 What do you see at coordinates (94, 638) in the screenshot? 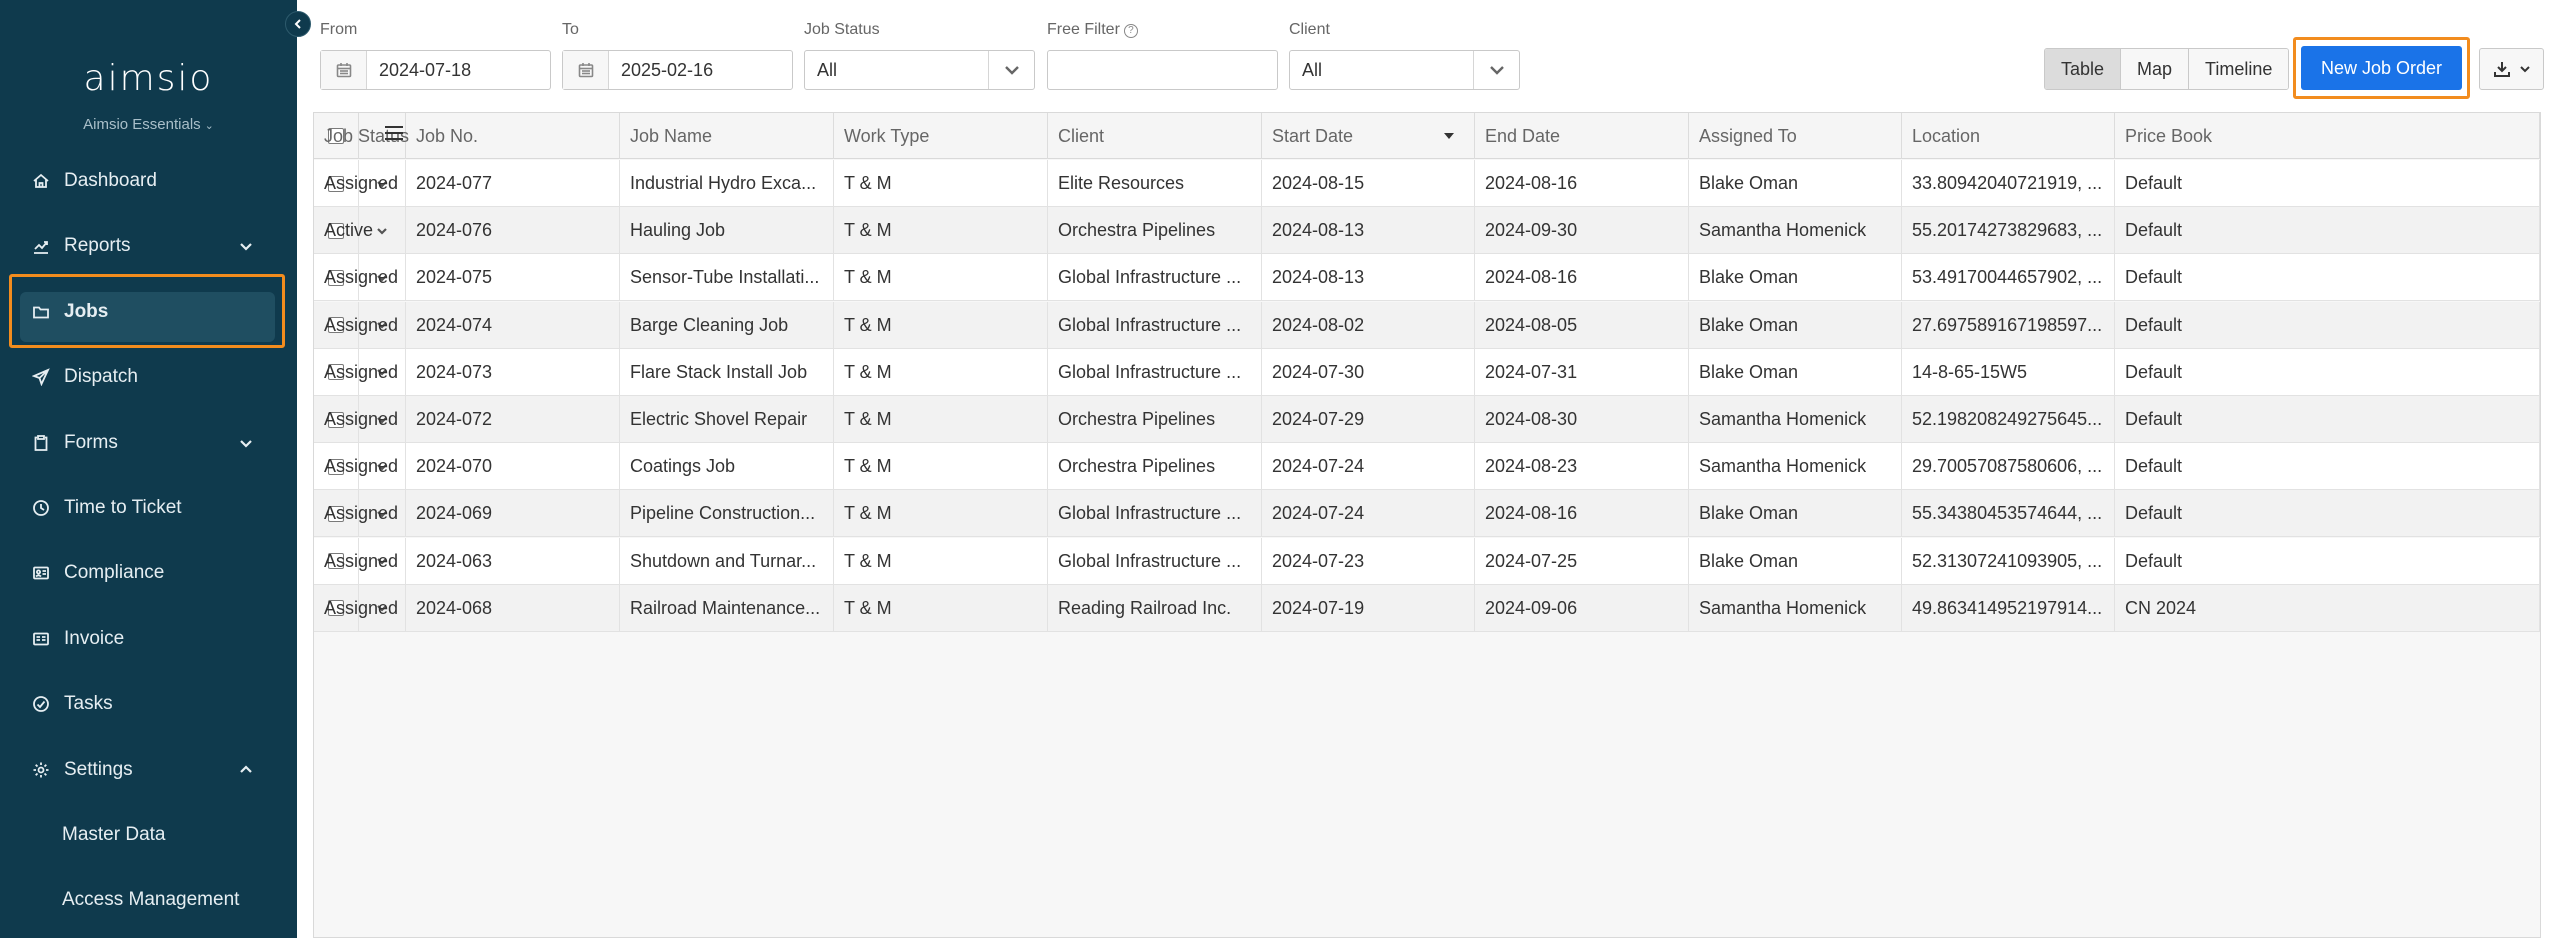
I see `sidebar-item-label: Invoice` at bounding box center [94, 638].